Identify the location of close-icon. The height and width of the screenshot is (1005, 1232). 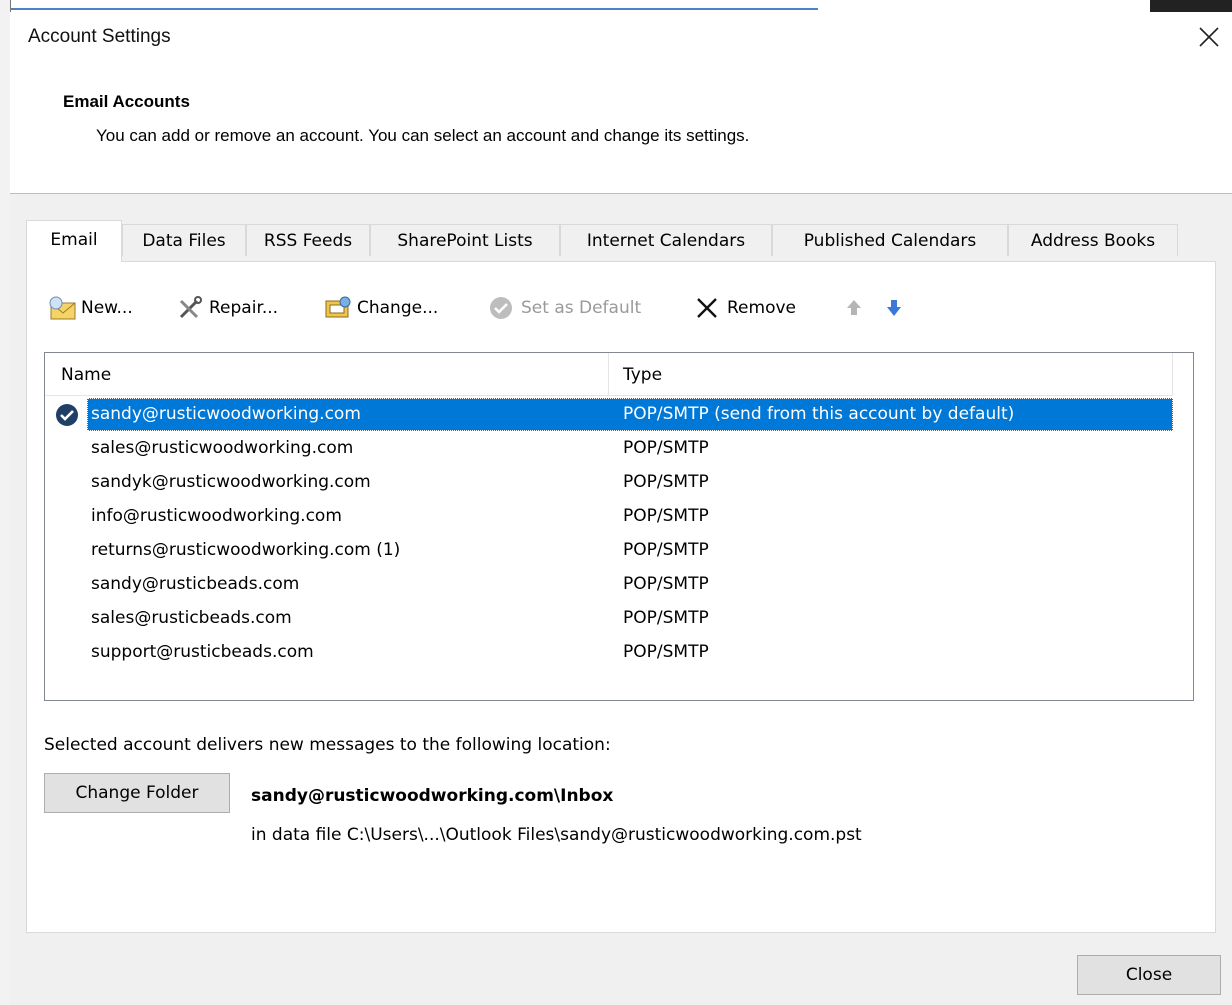
(1209, 37).